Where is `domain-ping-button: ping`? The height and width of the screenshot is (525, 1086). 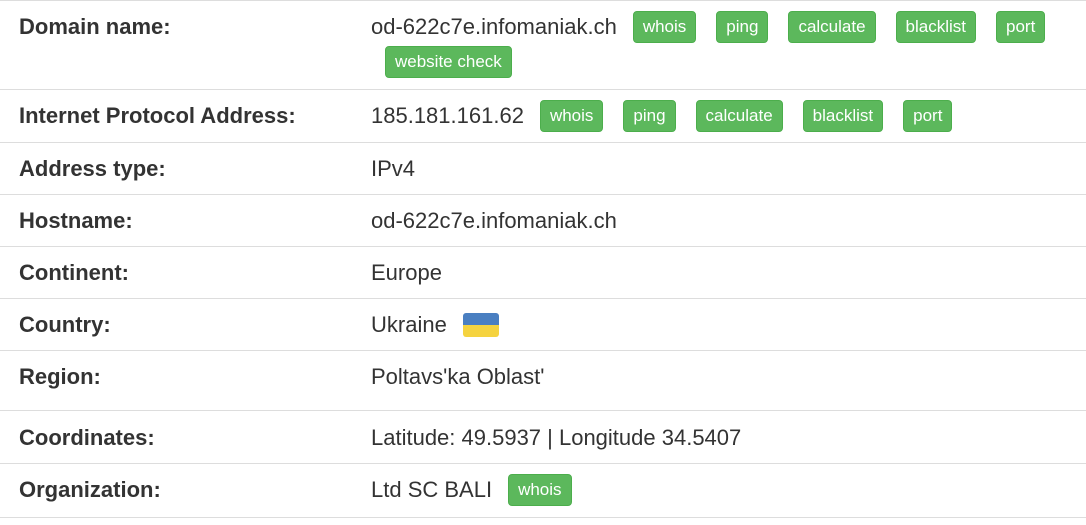
domain-ping-button: ping is located at coordinates (742, 27).